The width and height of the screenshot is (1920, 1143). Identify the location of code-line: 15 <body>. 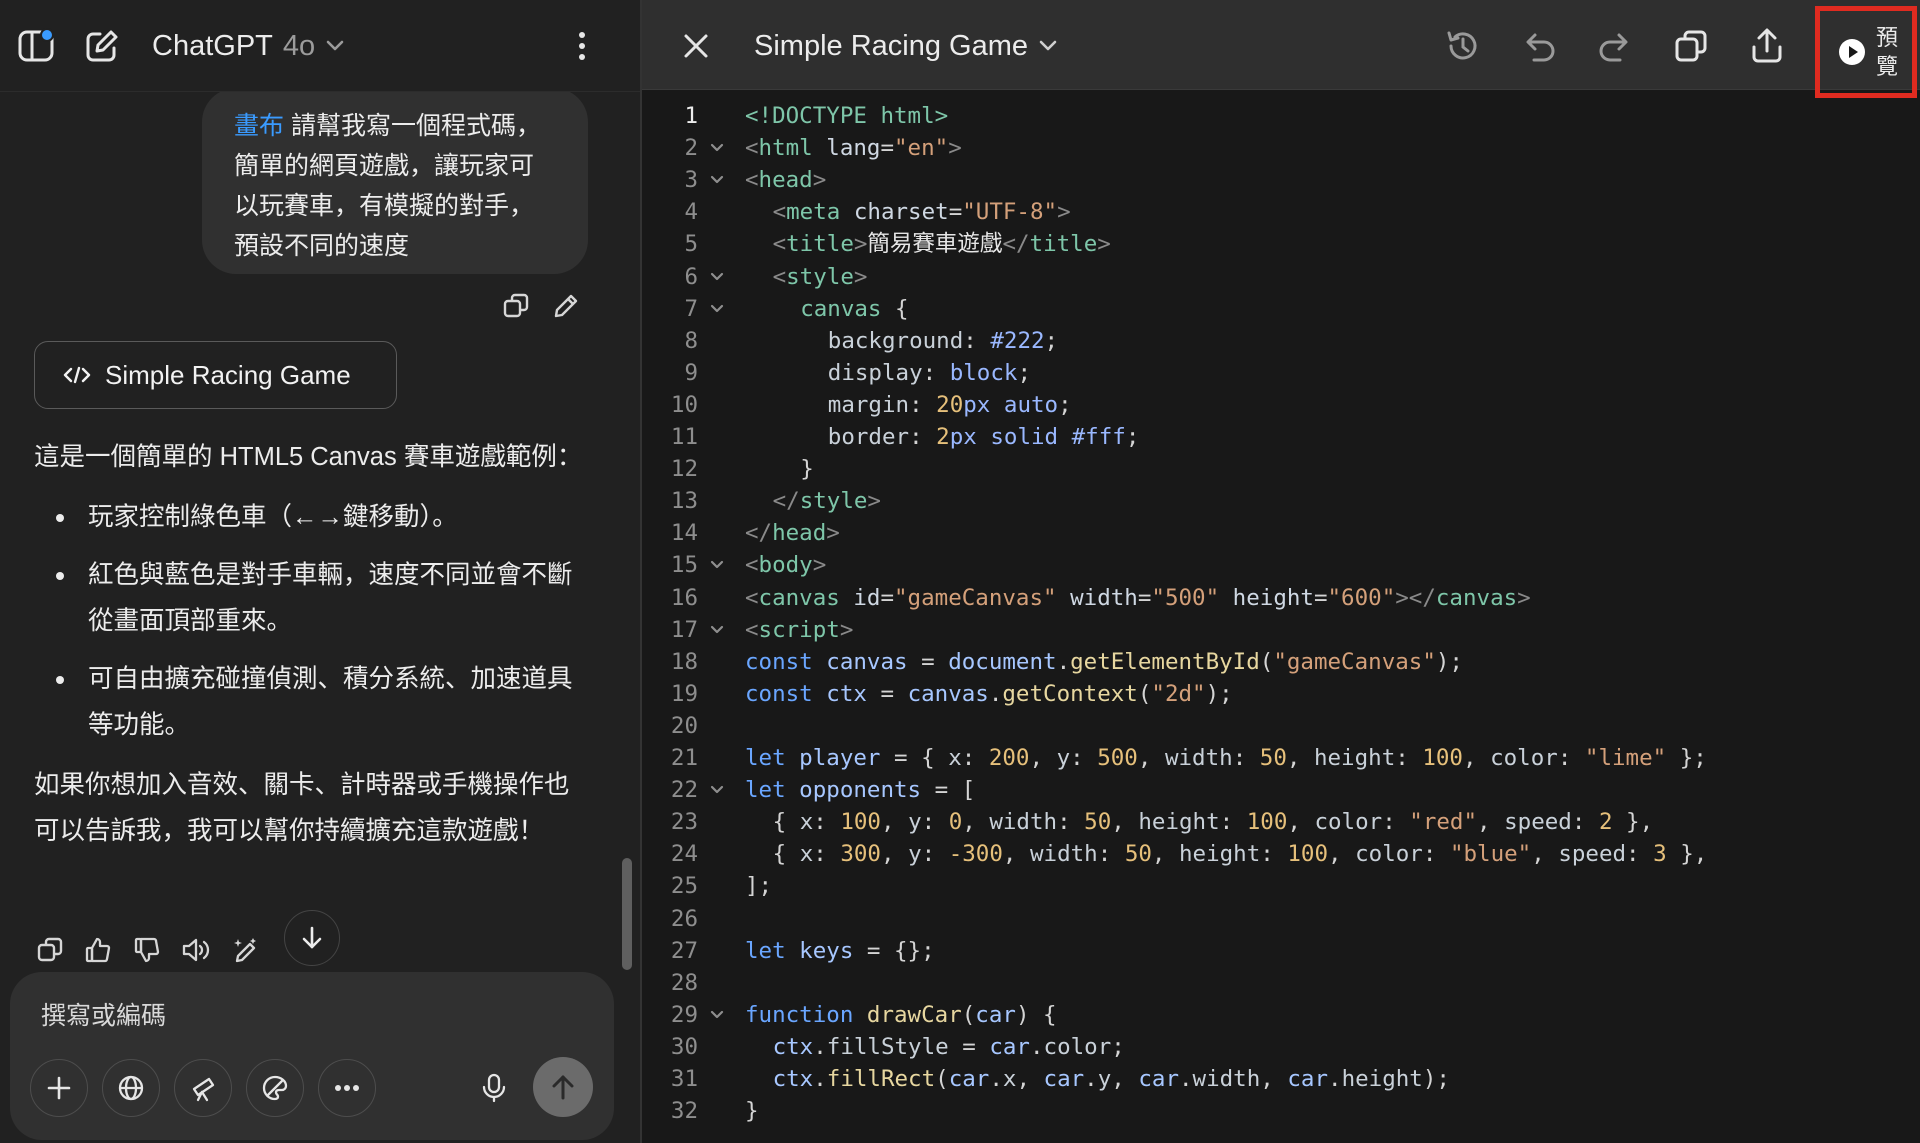
(1281, 565).